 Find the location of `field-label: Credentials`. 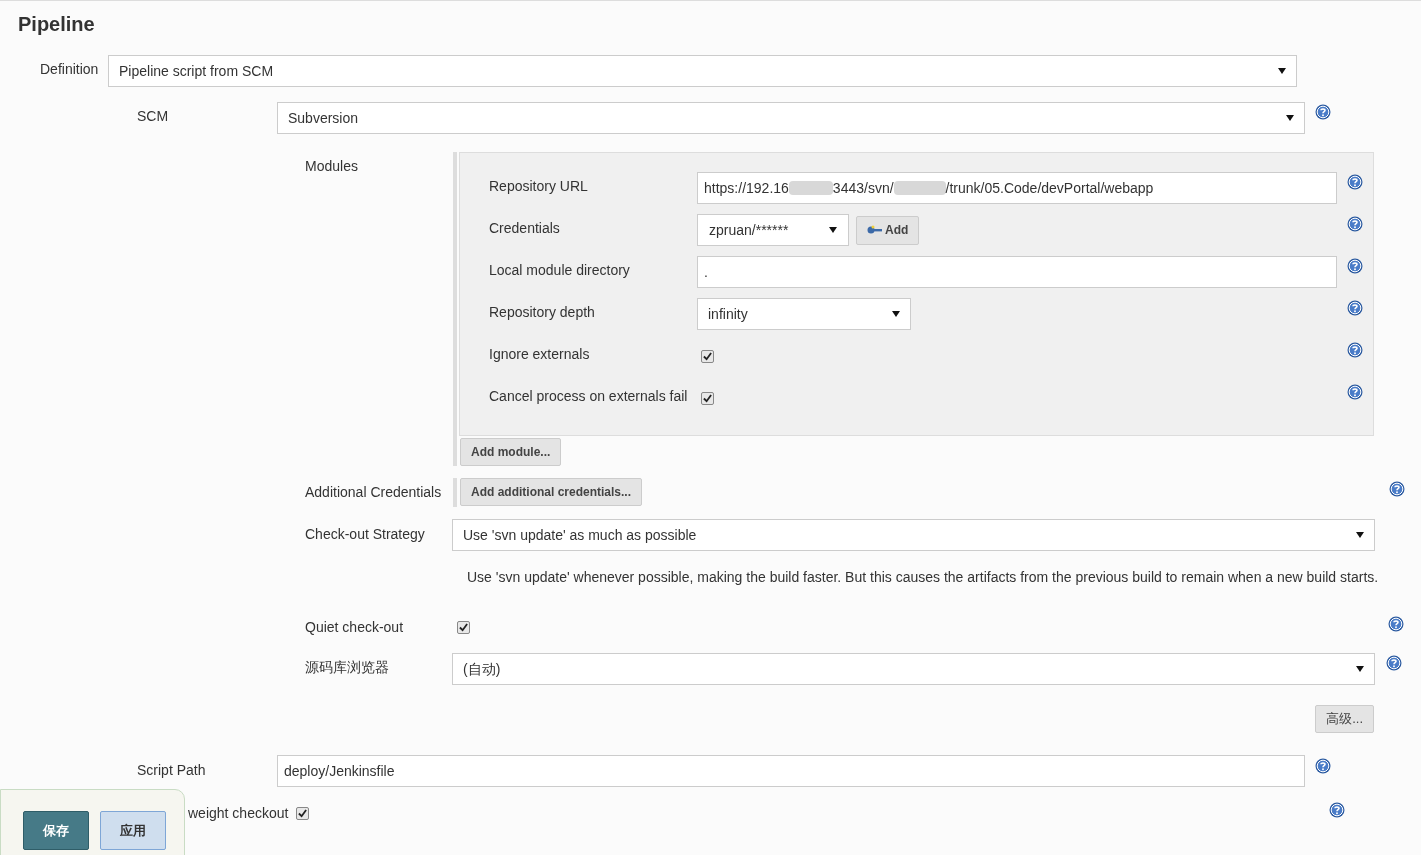

field-label: Credentials is located at coordinates (525, 228).